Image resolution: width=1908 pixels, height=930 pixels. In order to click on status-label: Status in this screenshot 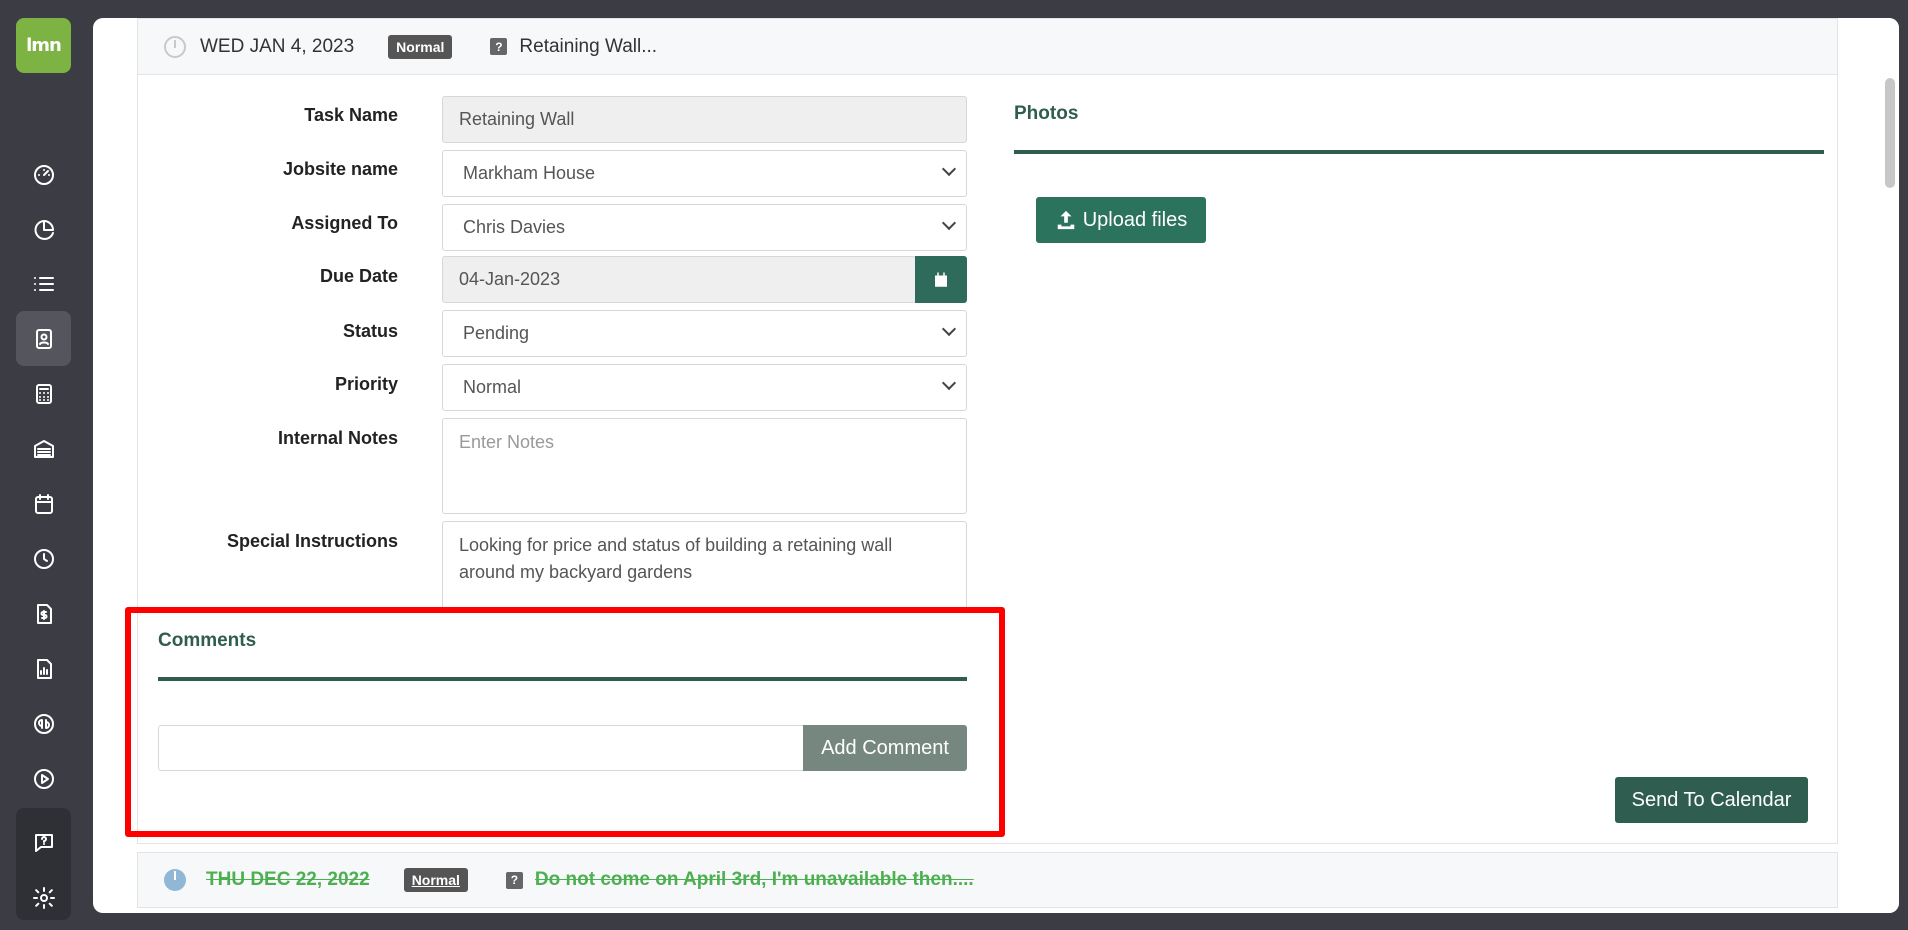, I will do `click(370, 331)`.